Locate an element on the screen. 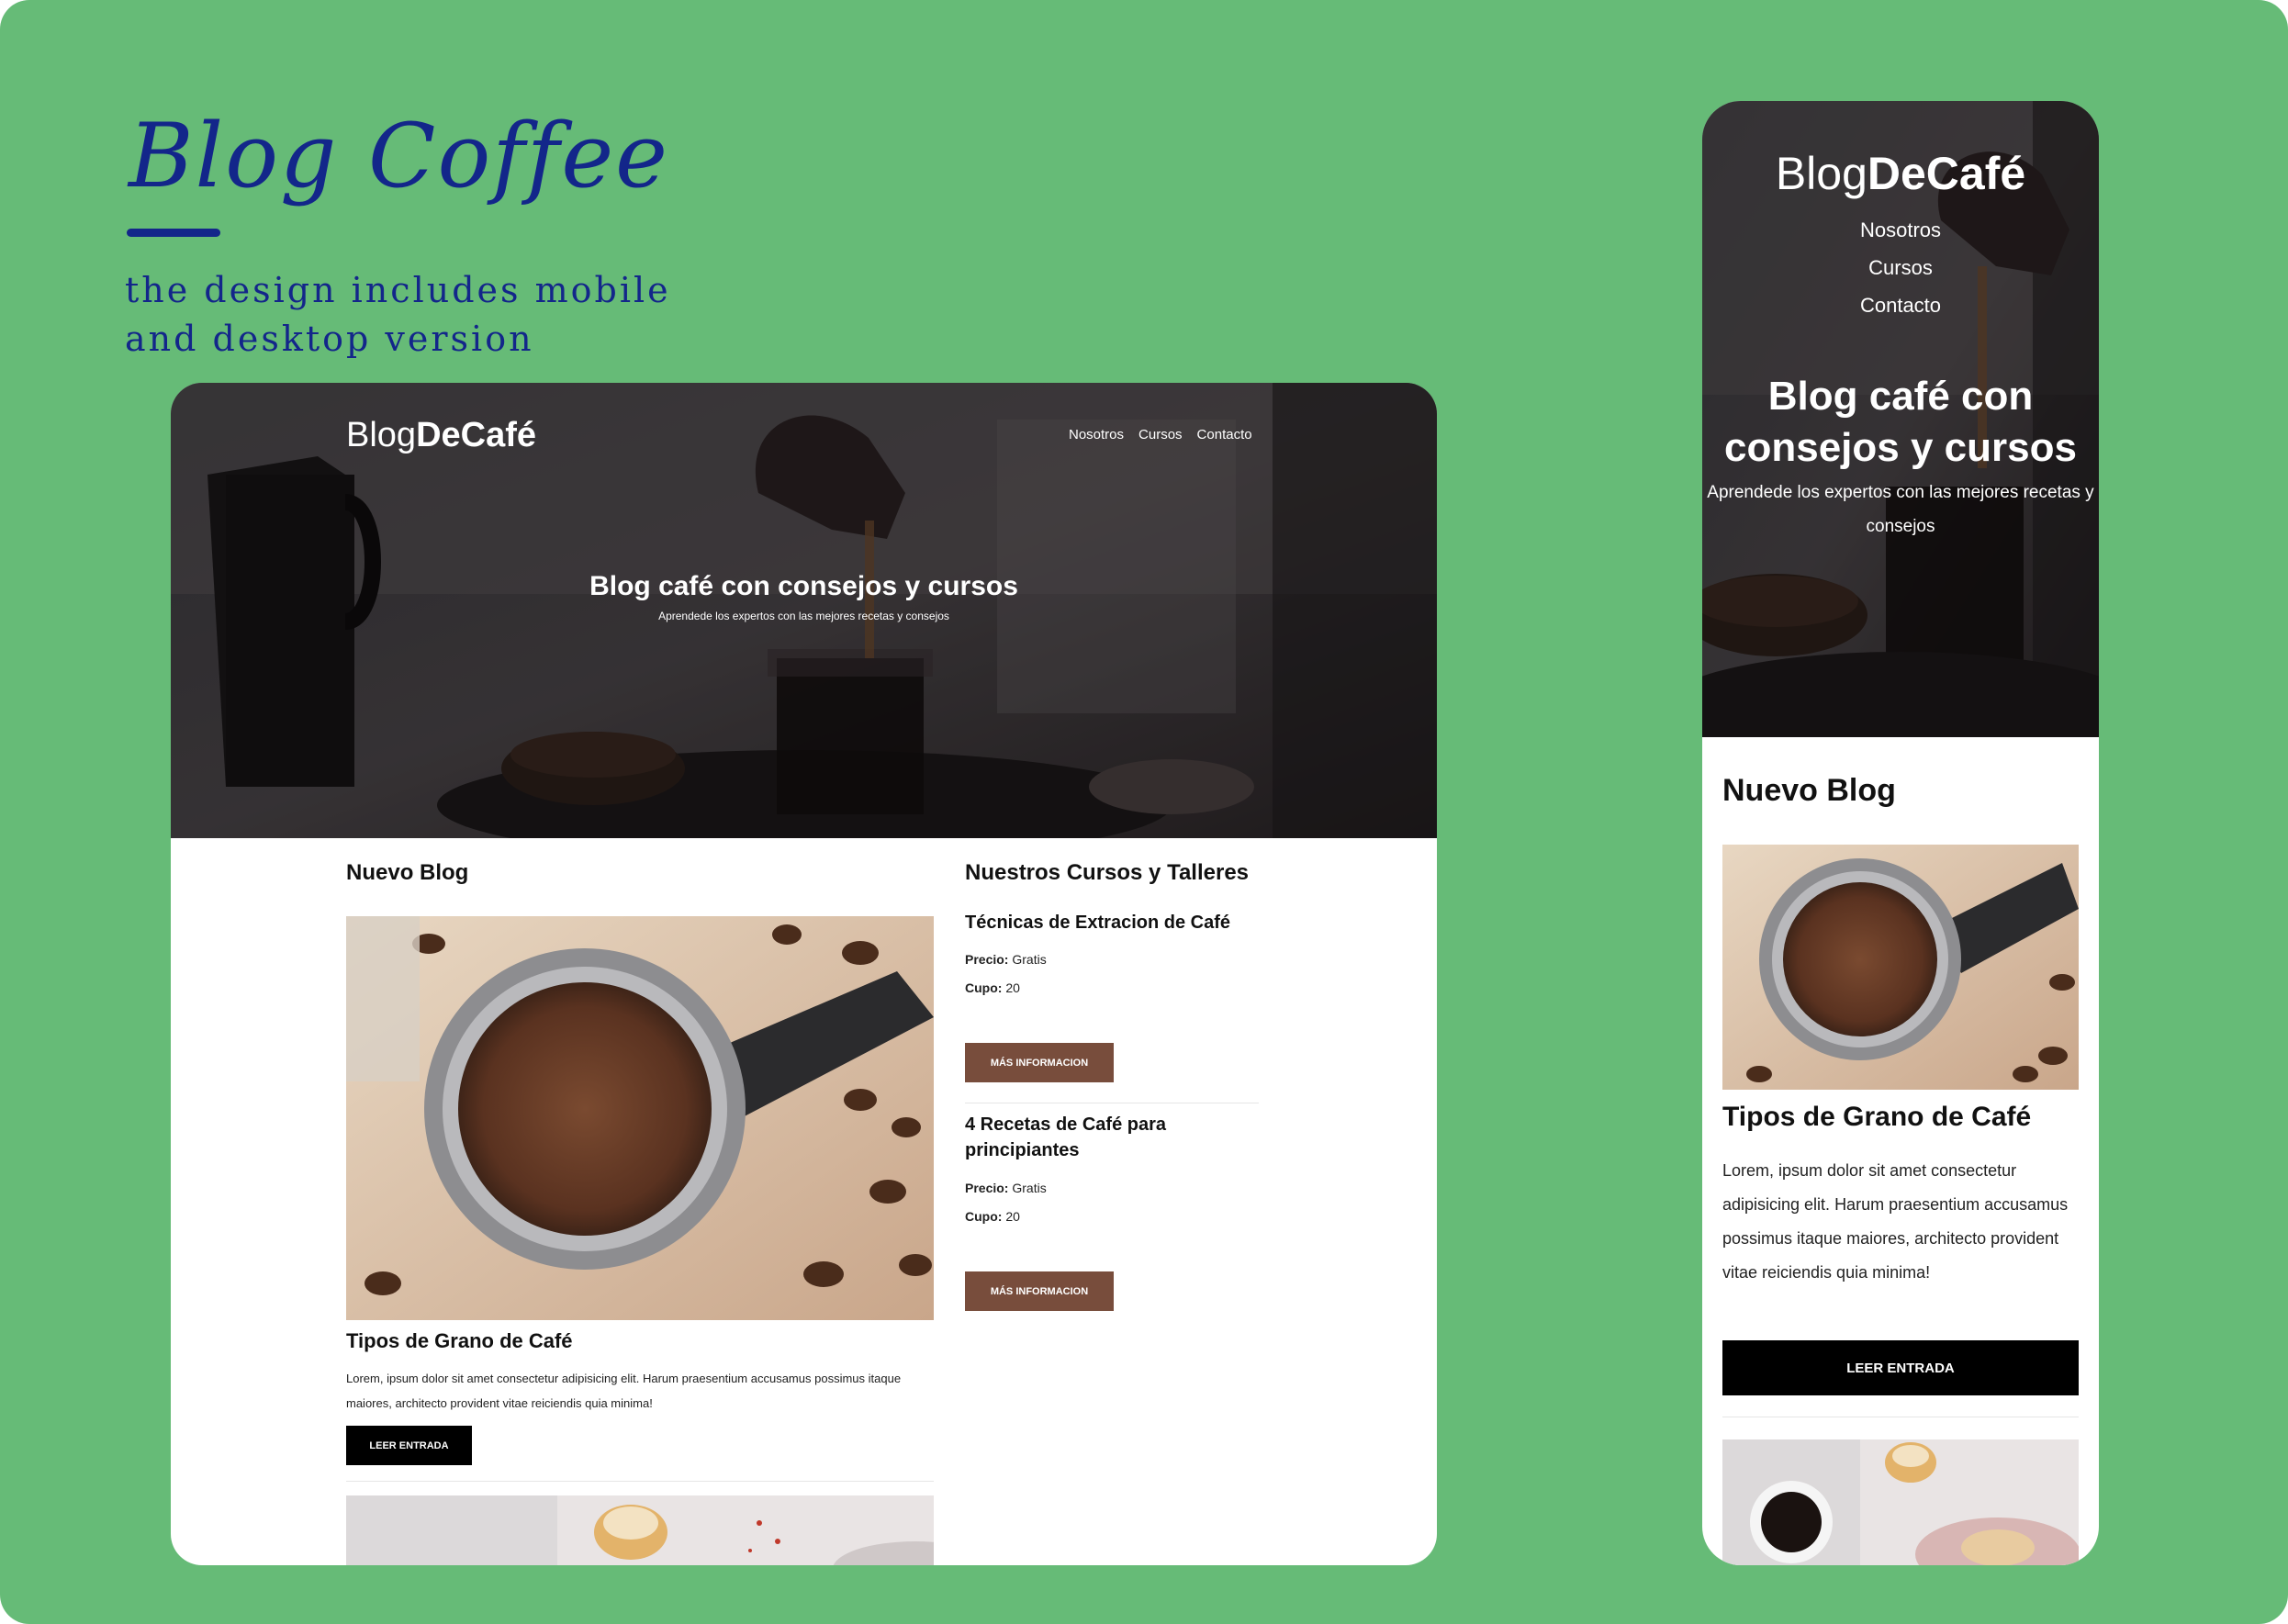 This screenshot has height=1624, width=2288. desktop-nav: Nosotros Cursos Contacto is located at coordinates (1160, 434).